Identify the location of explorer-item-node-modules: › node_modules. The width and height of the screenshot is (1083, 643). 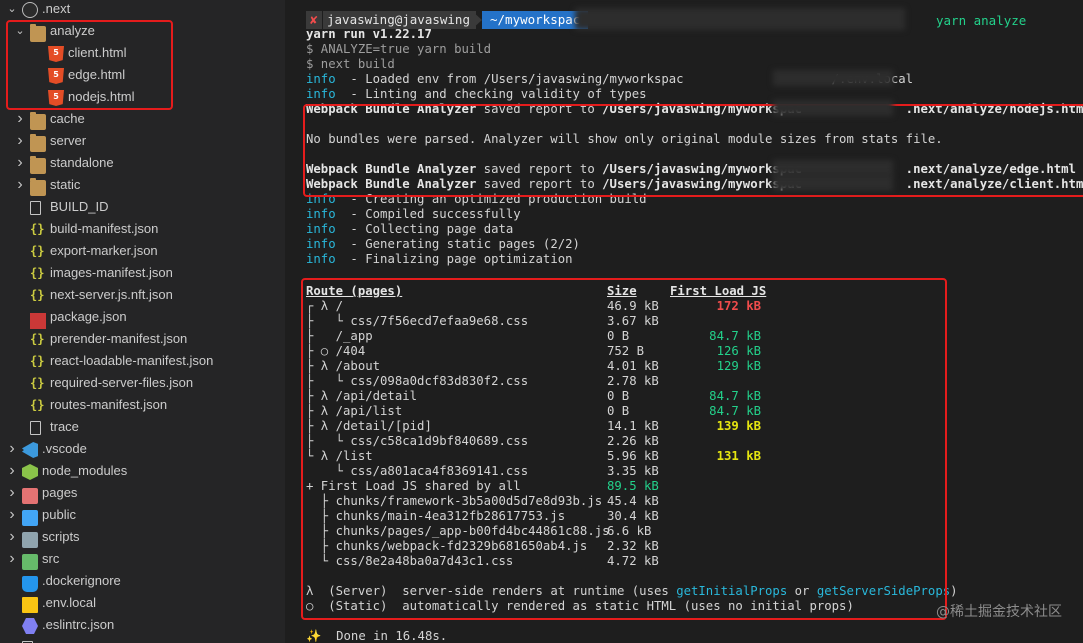
(142, 471).